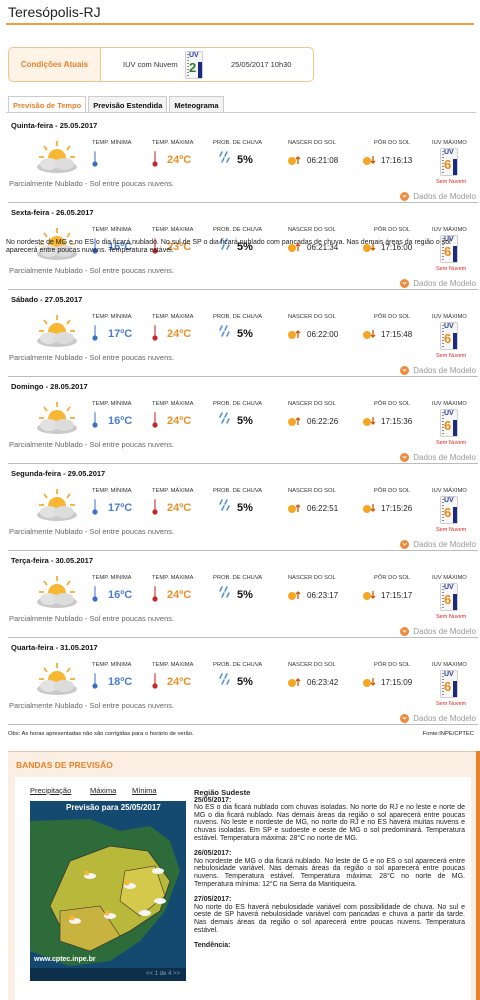 Image resolution: width=480 pixels, height=1000 pixels. What do you see at coordinates (150, 64) in the screenshot?
I see `iuv-cloud-label: IUV com Nuvem` at bounding box center [150, 64].